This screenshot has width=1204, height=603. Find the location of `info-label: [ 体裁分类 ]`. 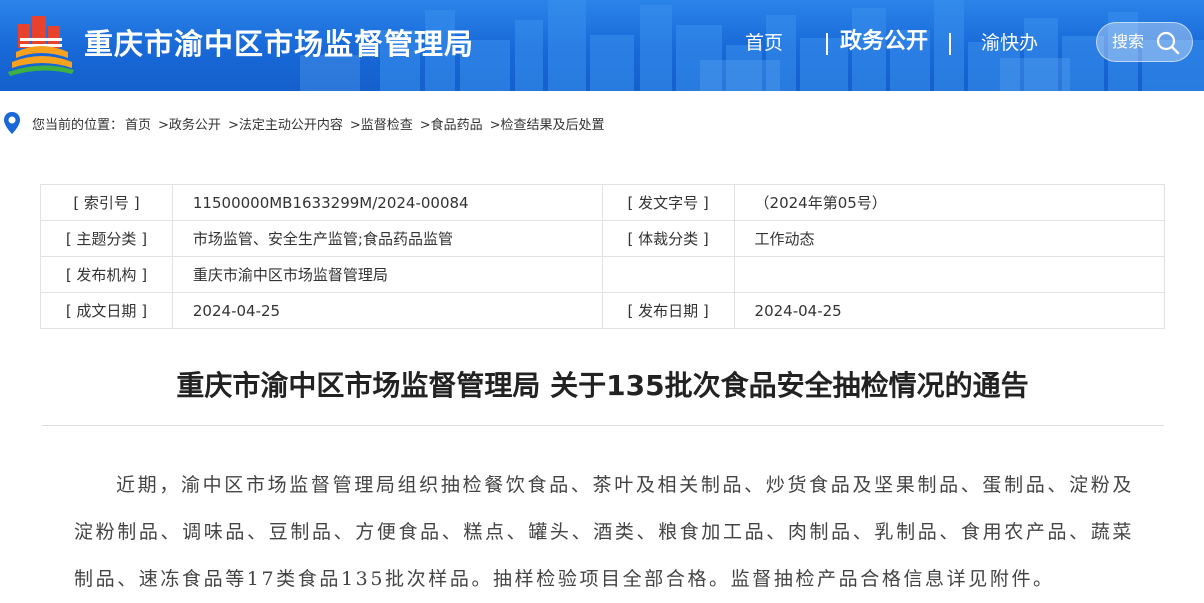

info-label: [ 体裁分类 ] is located at coordinates (668, 238).